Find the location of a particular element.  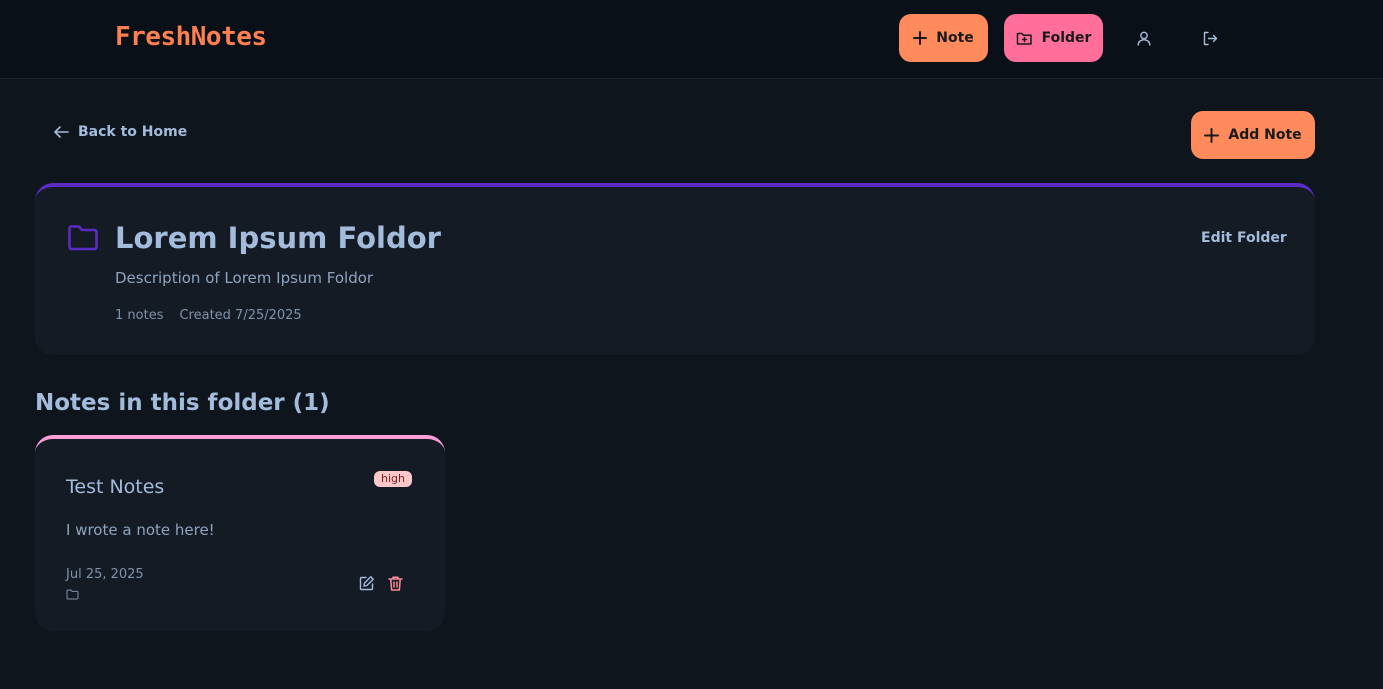

folder-plus-icon is located at coordinates (1024, 38).